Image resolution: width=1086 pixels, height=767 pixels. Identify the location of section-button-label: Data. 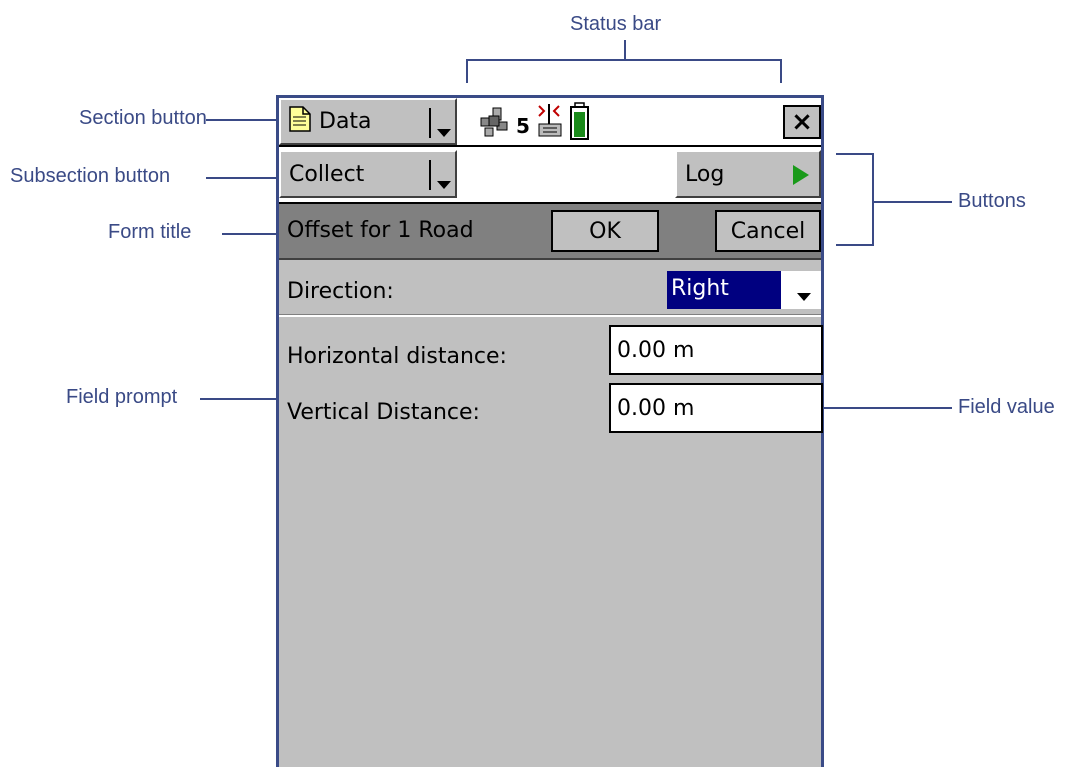
(345, 121).